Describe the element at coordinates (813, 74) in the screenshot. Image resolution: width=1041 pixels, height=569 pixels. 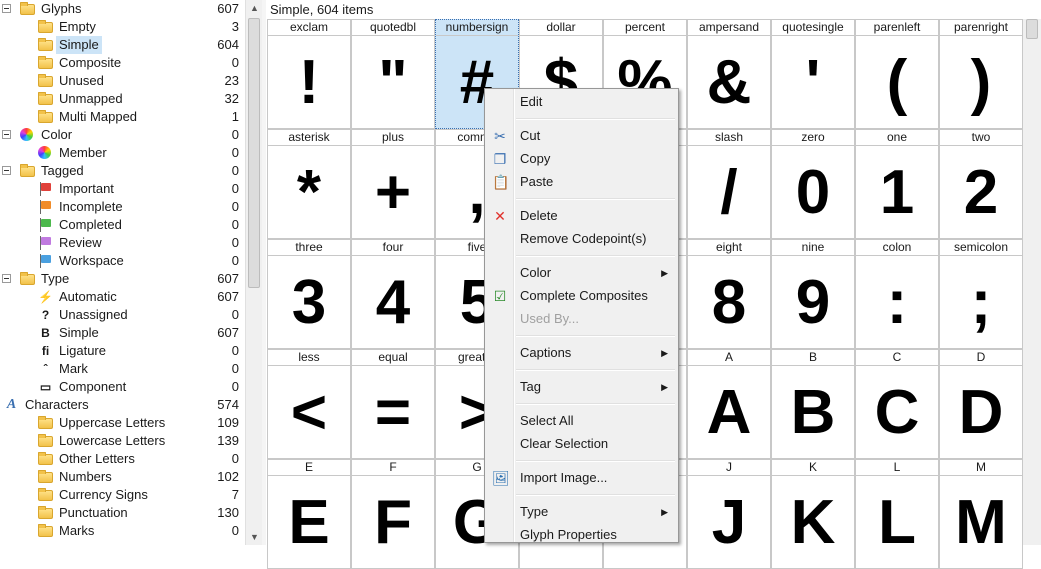
I see `glyph-cell-quotesingle: quotesingle '` at that location.